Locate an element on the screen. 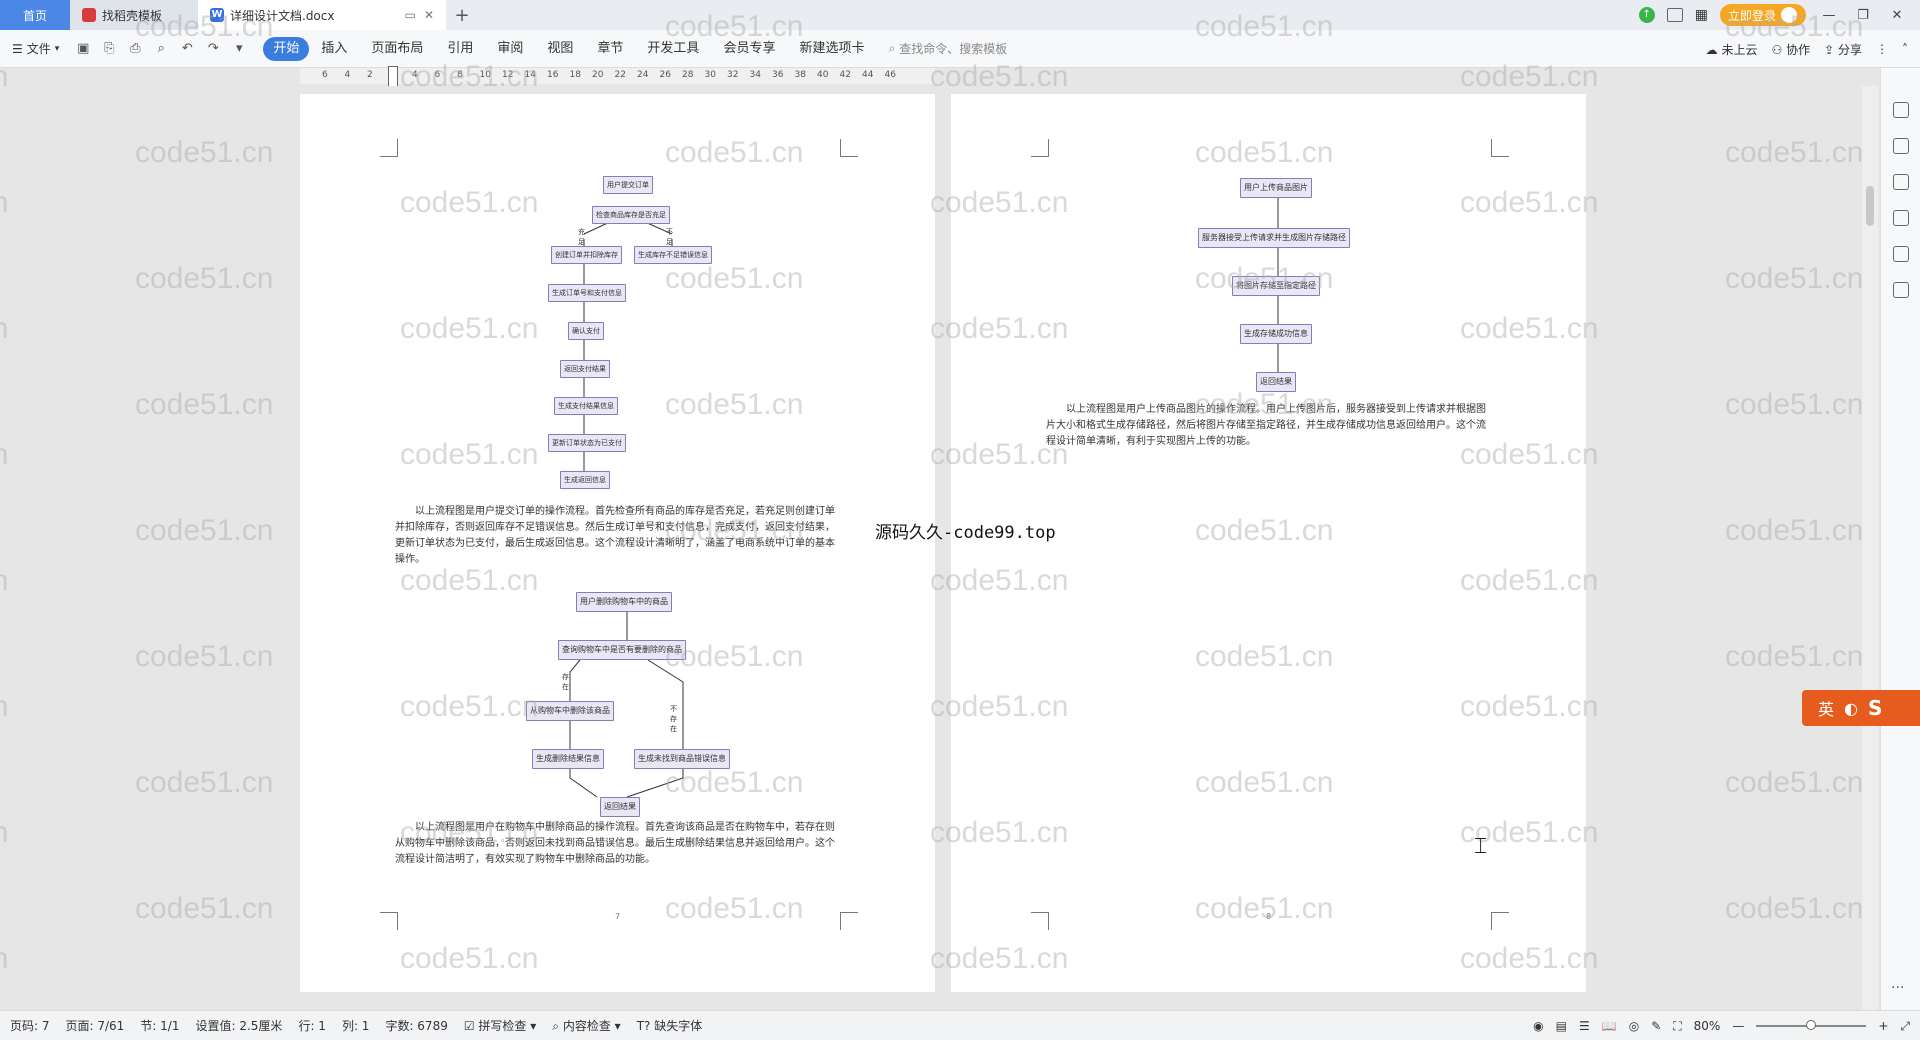 The width and height of the screenshot is (1920, 1040). more-quick-icon: ▾ is located at coordinates (239, 48).